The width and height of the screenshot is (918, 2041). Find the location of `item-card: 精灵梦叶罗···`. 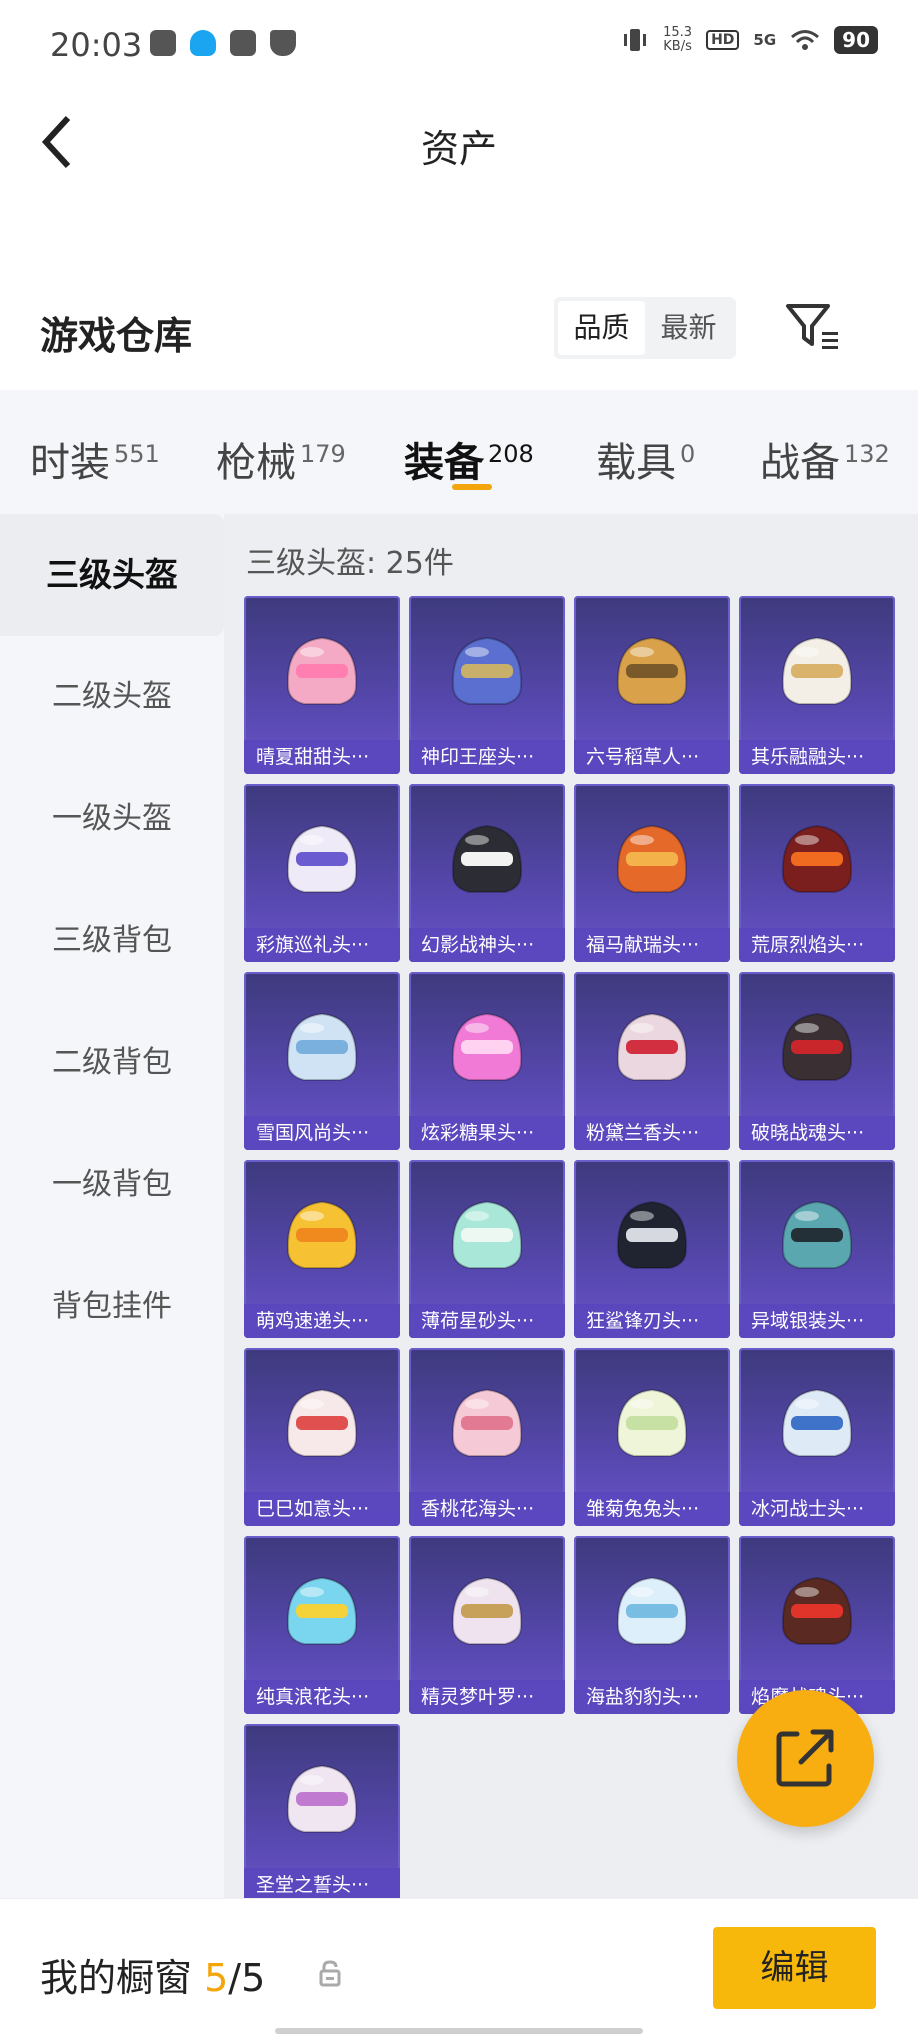

item-card: 精灵梦叶罗··· is located at coordinates (487, 1625).